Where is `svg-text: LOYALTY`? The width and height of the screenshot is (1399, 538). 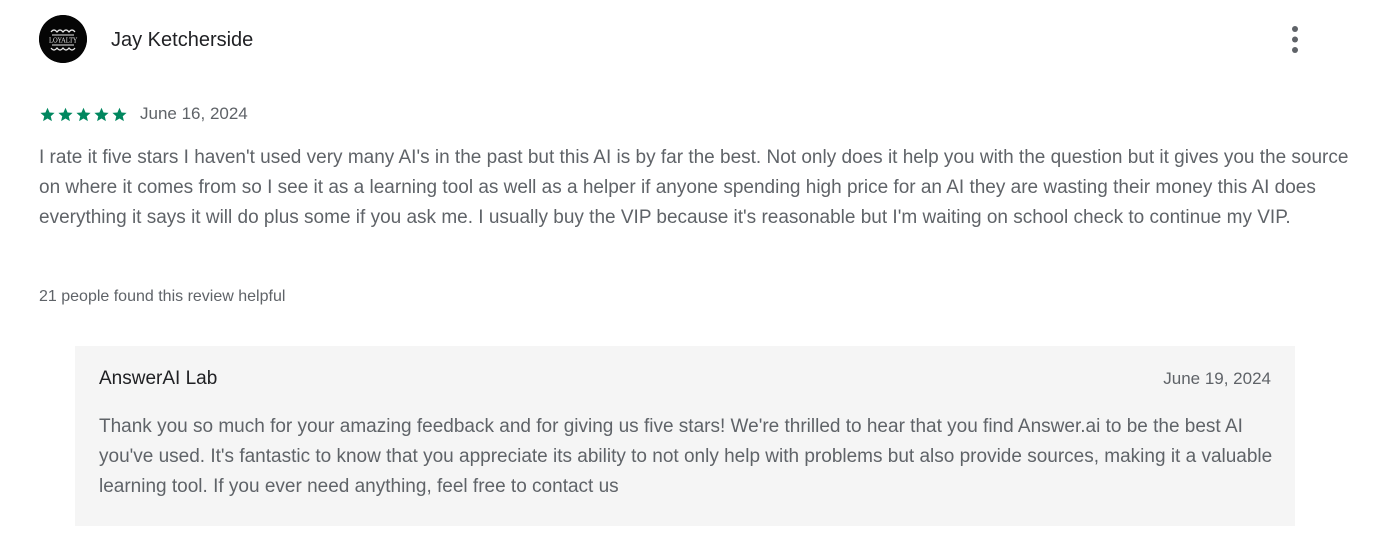 svg-text: LOYALTY is located at coordinates (63, 41).